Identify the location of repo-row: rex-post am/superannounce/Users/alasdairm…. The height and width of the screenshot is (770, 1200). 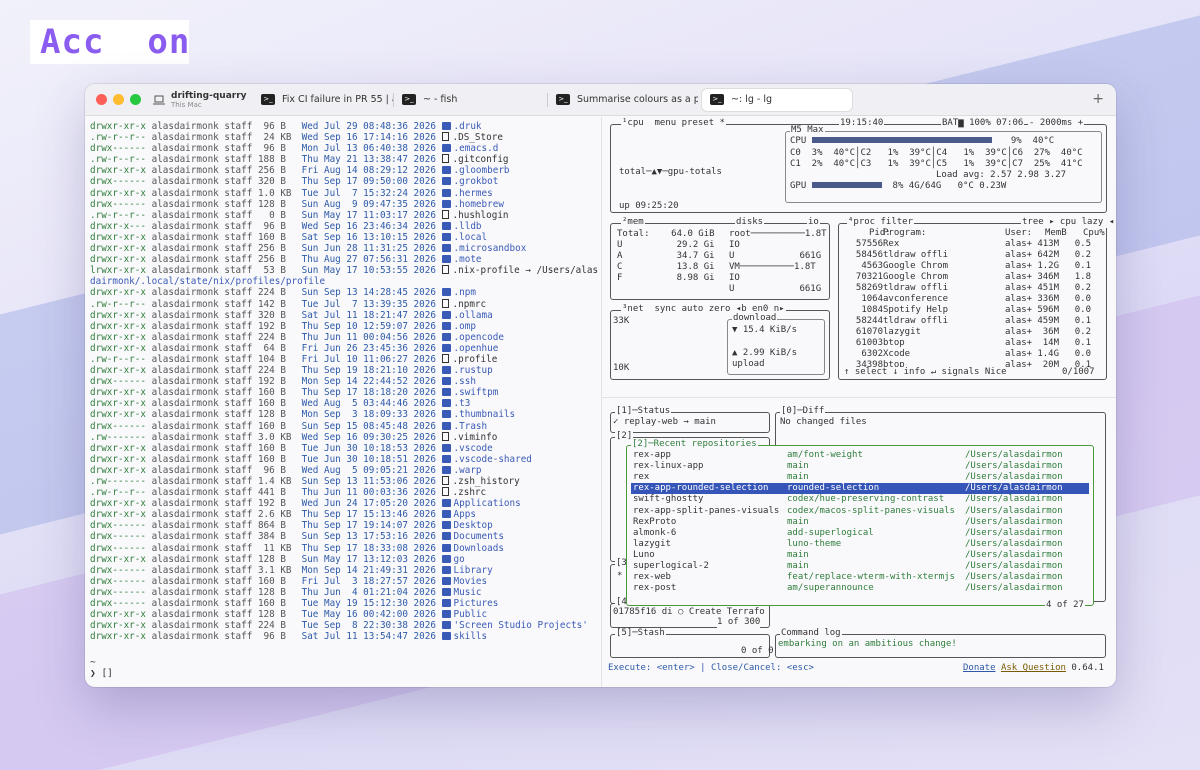
(860, 588).